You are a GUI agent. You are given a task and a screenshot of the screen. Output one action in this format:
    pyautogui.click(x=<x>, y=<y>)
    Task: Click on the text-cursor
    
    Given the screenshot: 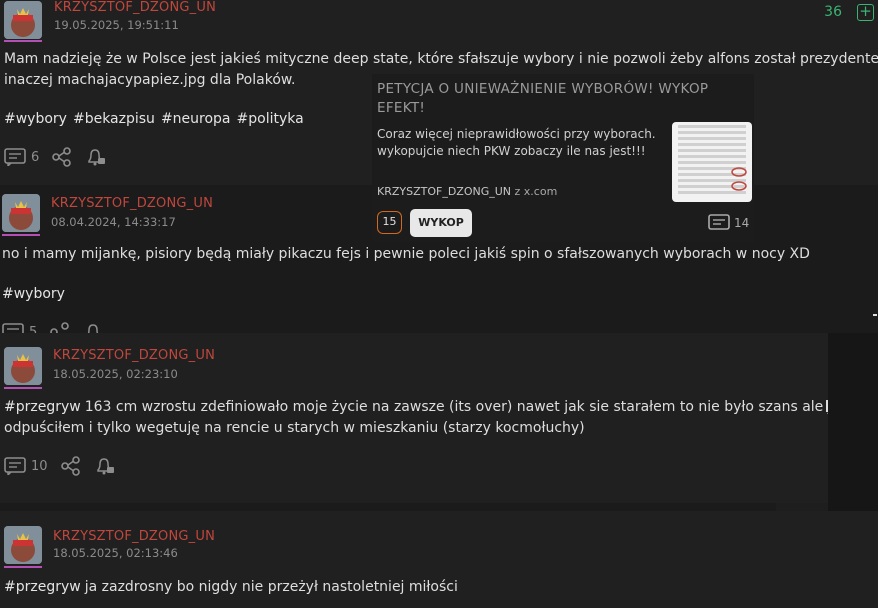 What is the action you would take?
    pyautogui.click(x=827, y=406)
    